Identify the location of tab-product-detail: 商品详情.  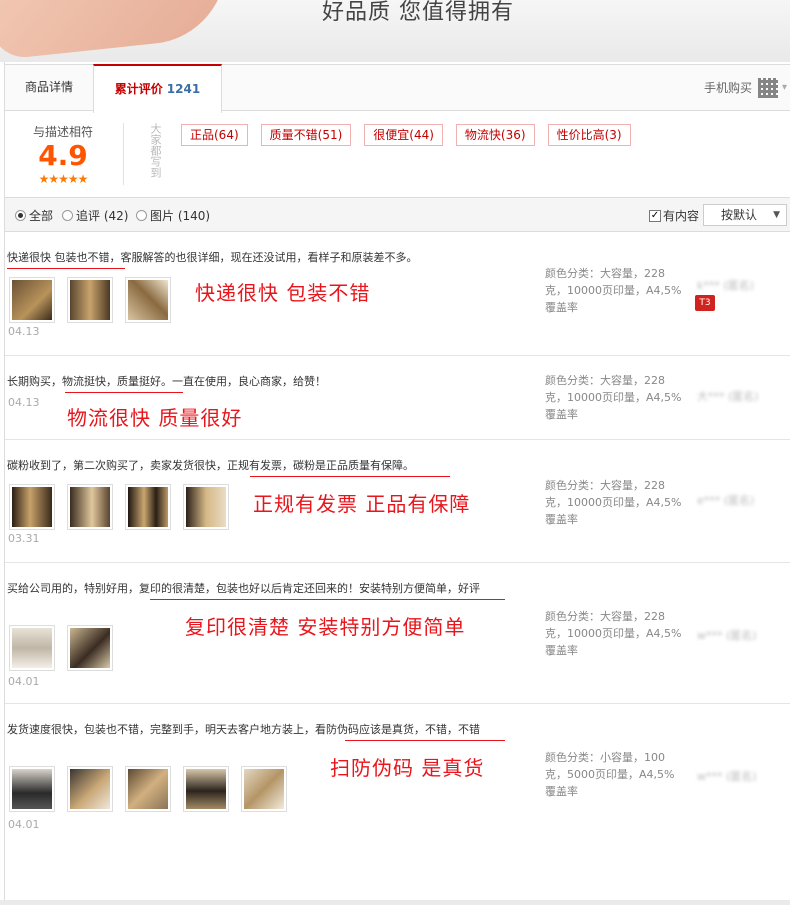
(49, 88).